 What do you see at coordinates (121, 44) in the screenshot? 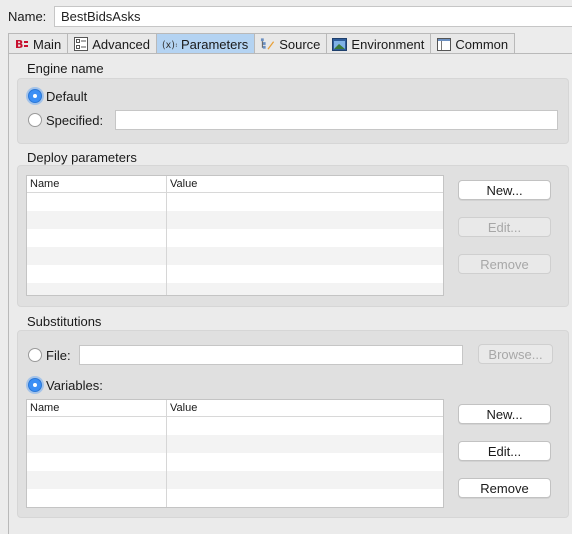
I see `tab-advanced-label: Advanced` at bounding box center [121, 44].